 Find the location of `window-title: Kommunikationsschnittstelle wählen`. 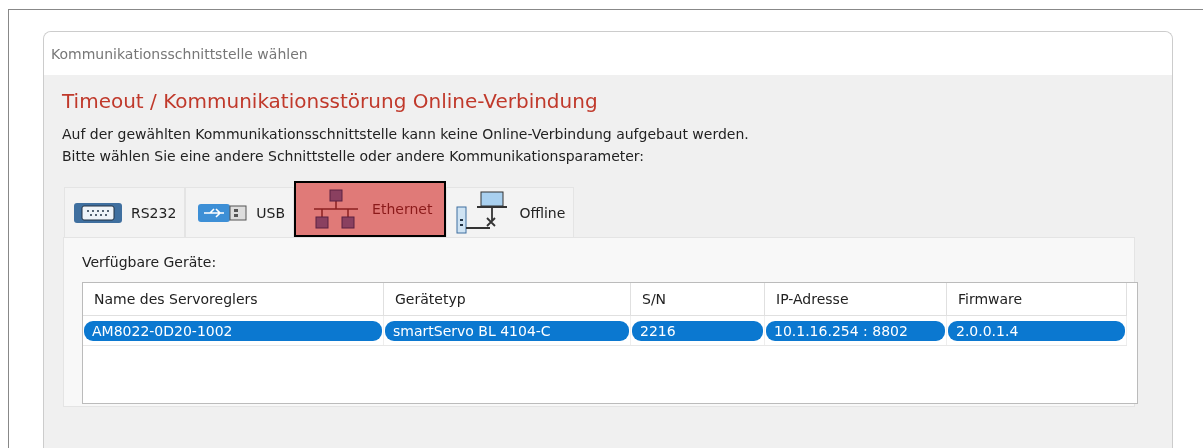

window-title: Kommunikationsschnittstelle wählen is located at coordinates (179, 53).